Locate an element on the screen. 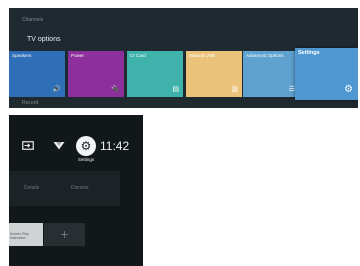  channels-label: Channels is located at coordinates (33, 20).